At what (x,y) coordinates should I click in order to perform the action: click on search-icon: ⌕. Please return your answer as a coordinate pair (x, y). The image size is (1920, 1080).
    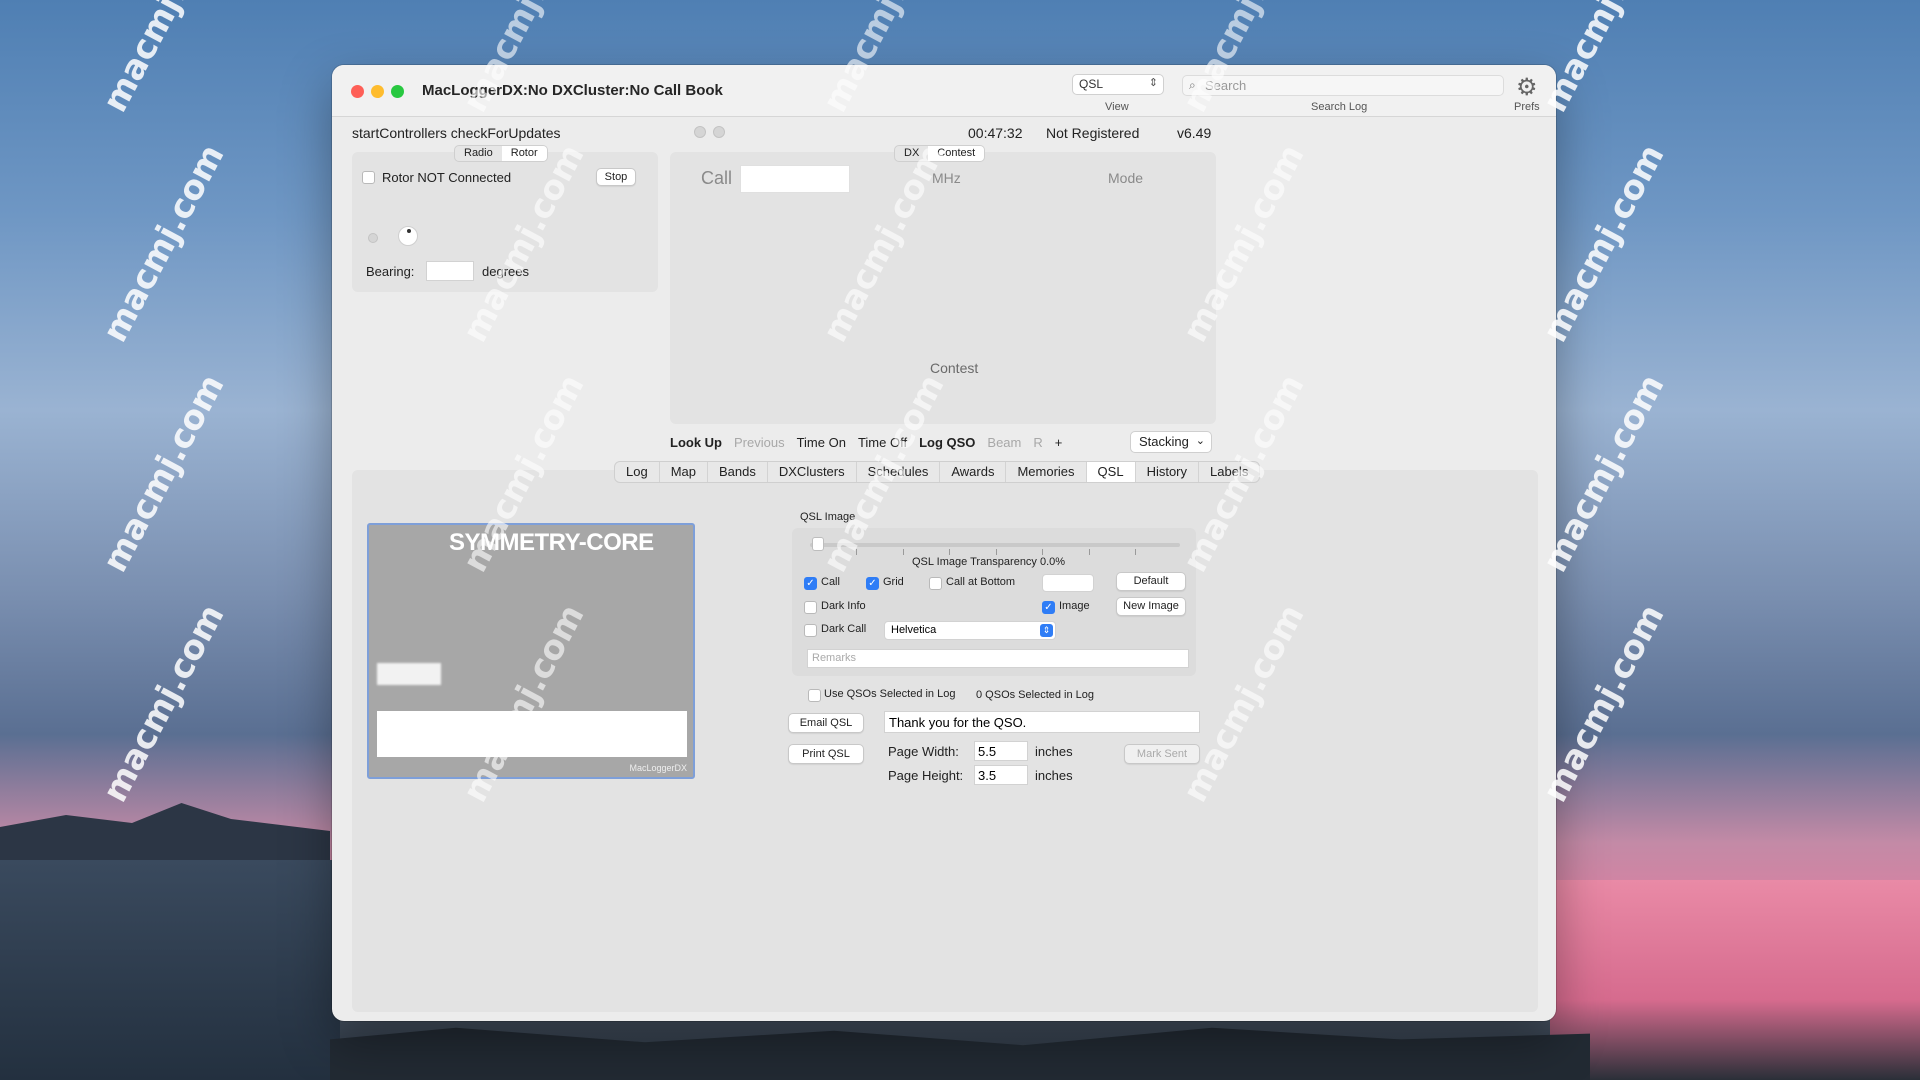
    Looking at the image, I should click on (1192, 85).